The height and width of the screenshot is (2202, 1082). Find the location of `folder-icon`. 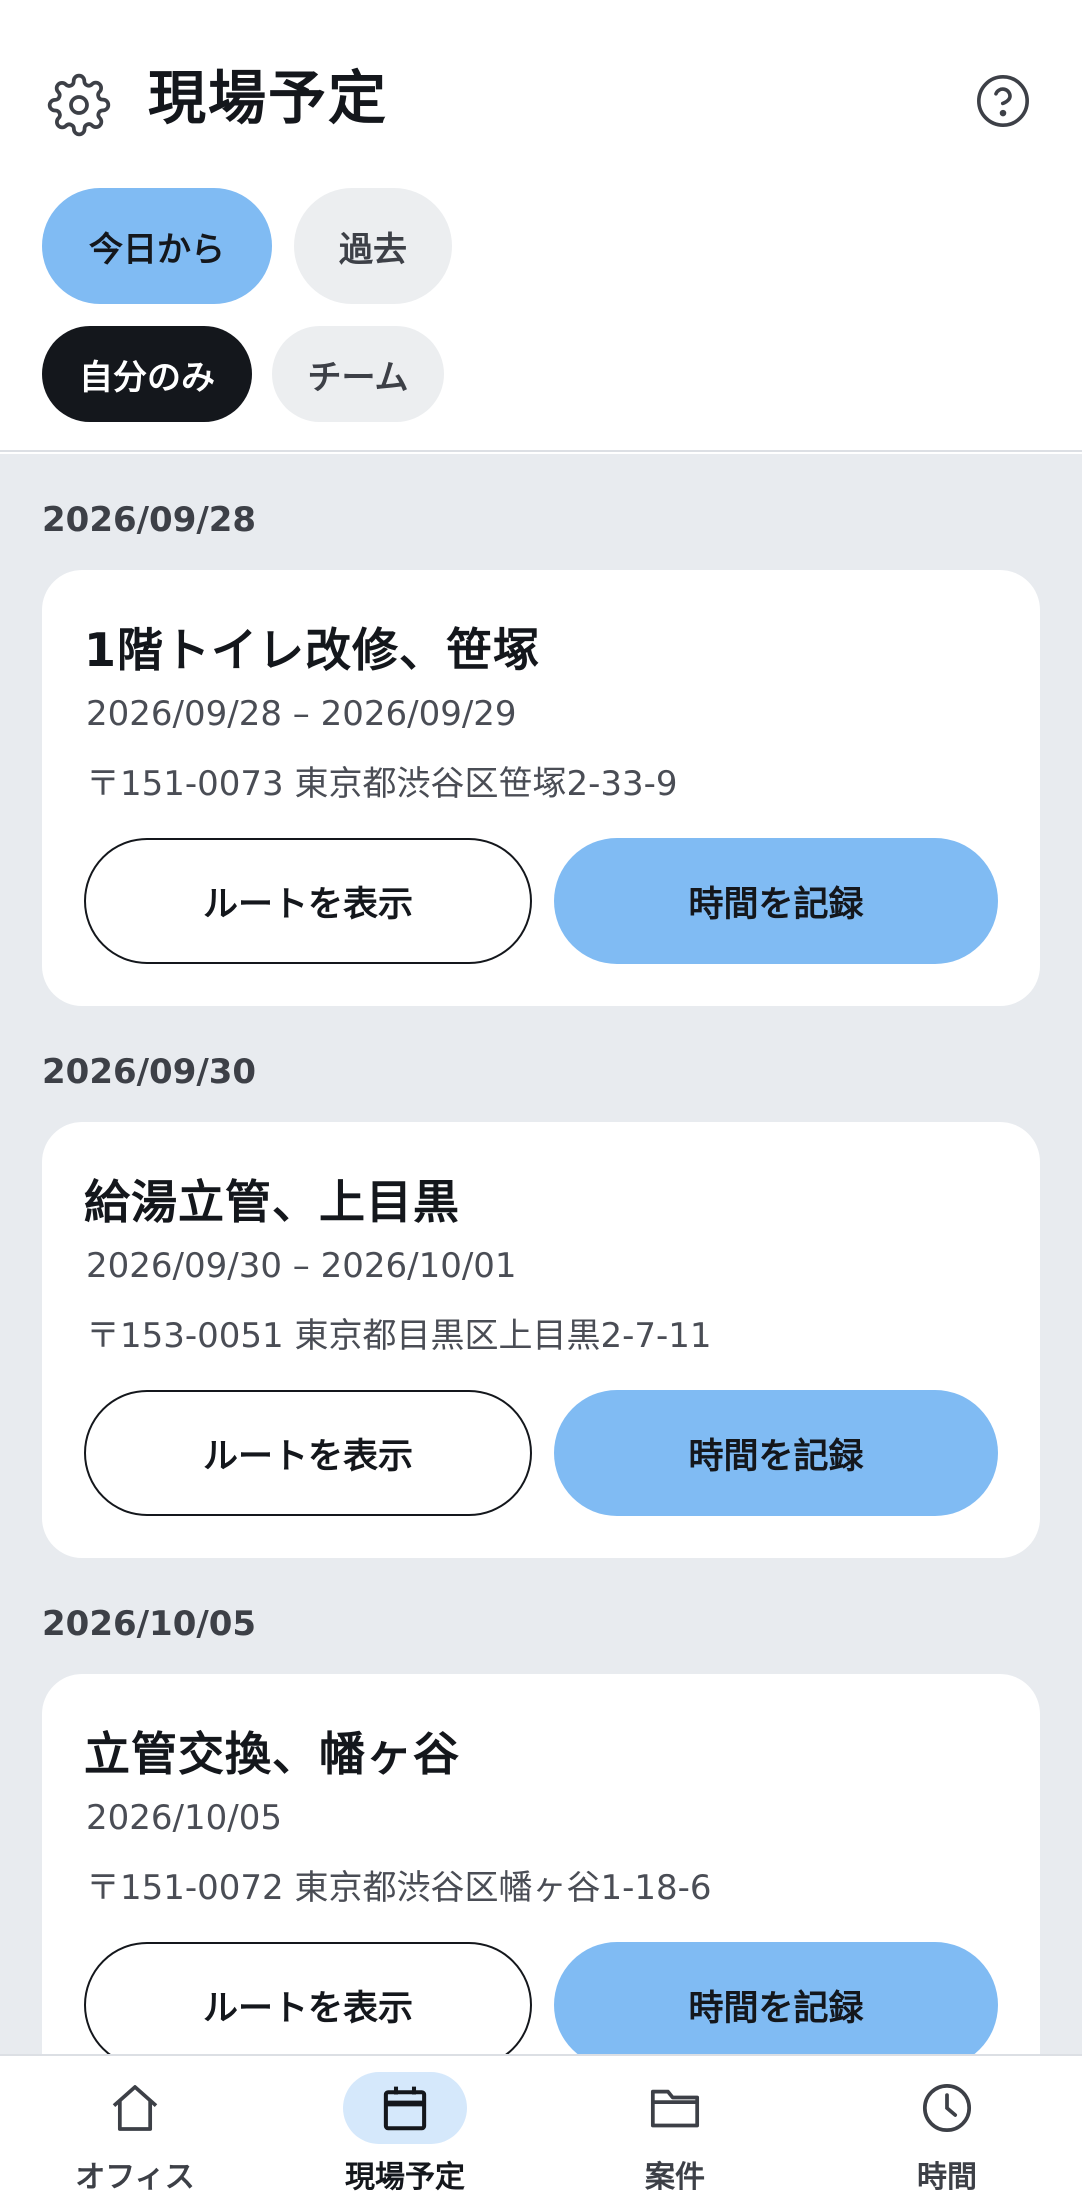

folder-icon is located at coordinates (675, 2108).